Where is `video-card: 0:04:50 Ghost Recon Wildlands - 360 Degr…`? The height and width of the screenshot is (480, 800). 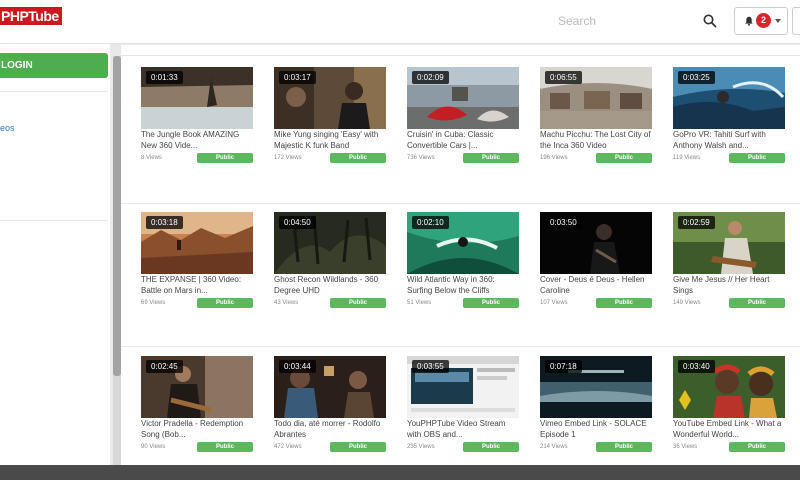 video-card: 0:04:50 Ghost Recon Wildlands - 360 Degr… is located at coordinates (331, 267).